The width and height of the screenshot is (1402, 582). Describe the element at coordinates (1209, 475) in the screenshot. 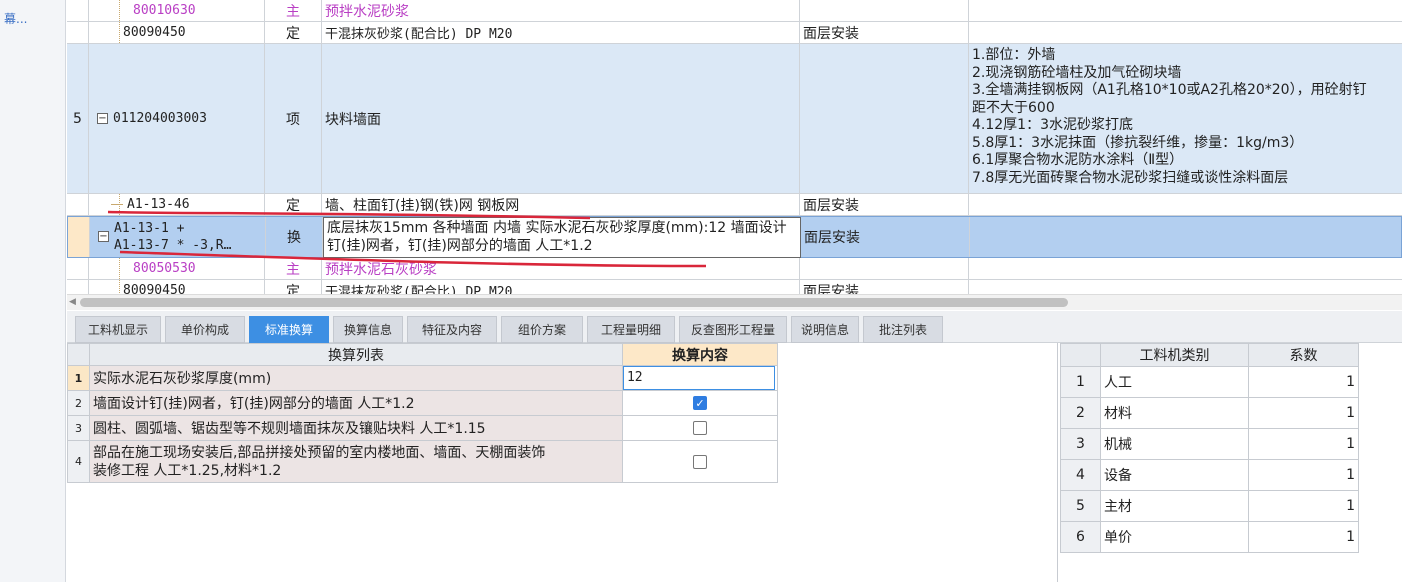

I see `table-row: 4 设备 1` at that location.